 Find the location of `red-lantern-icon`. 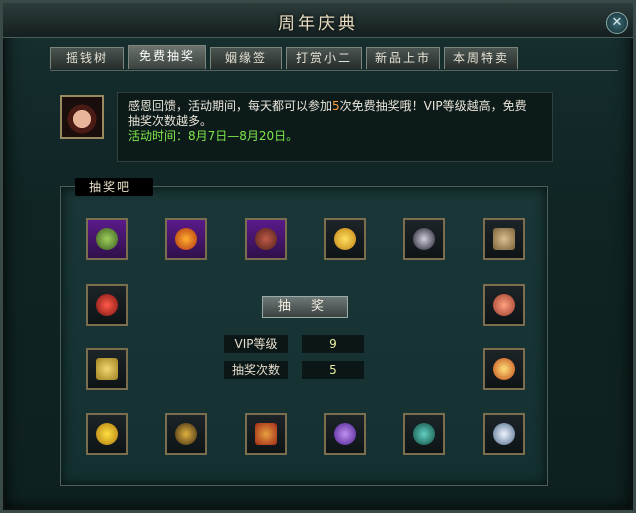

red-lantern-icon is located at coordinates (107, 305).